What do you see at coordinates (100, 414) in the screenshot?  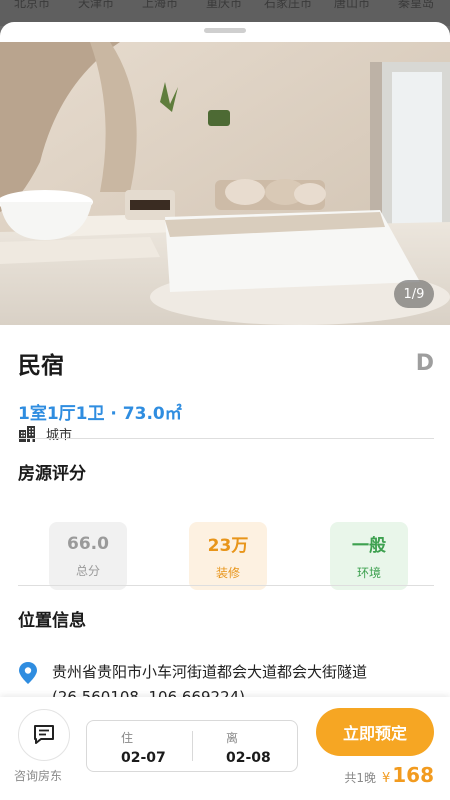 I see `room-layout: 1室1厅1卫 · 73.0㎡` at bounding box center [100, 414].